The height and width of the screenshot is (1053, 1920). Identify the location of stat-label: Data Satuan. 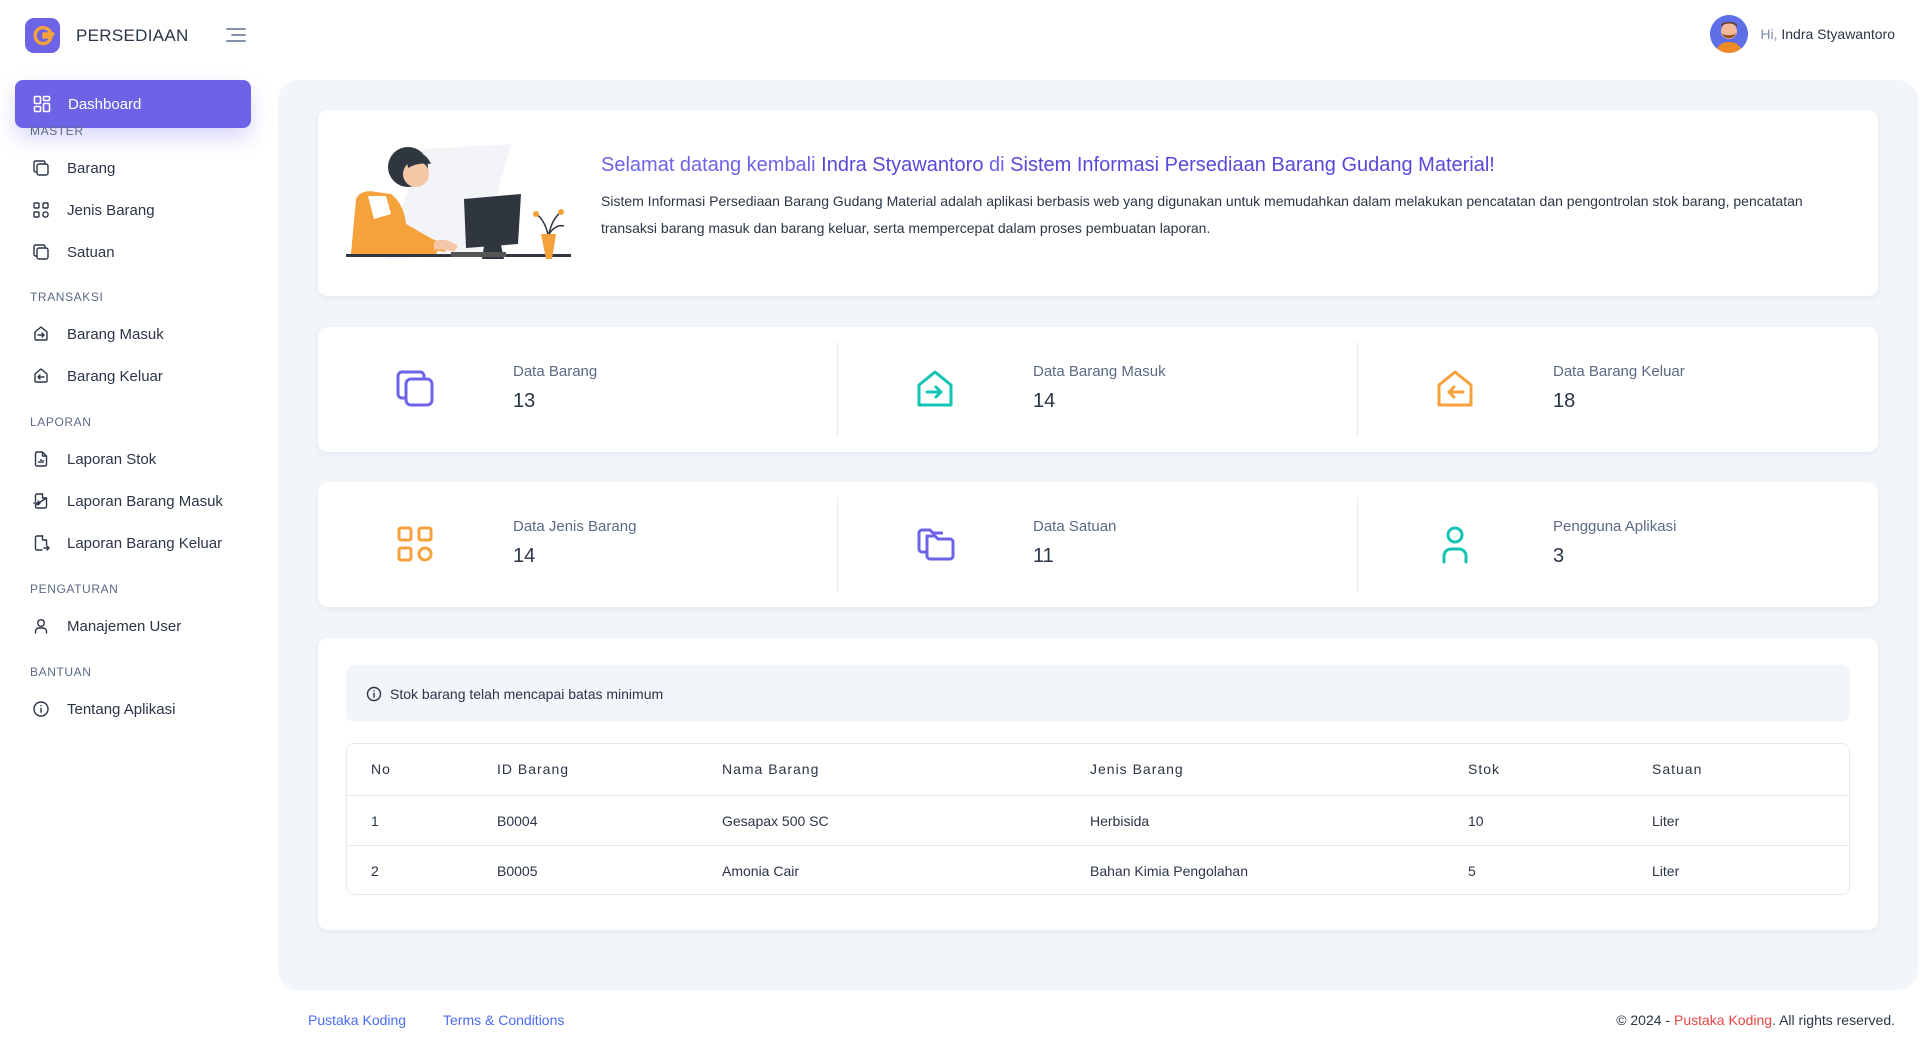
(1075, 526).